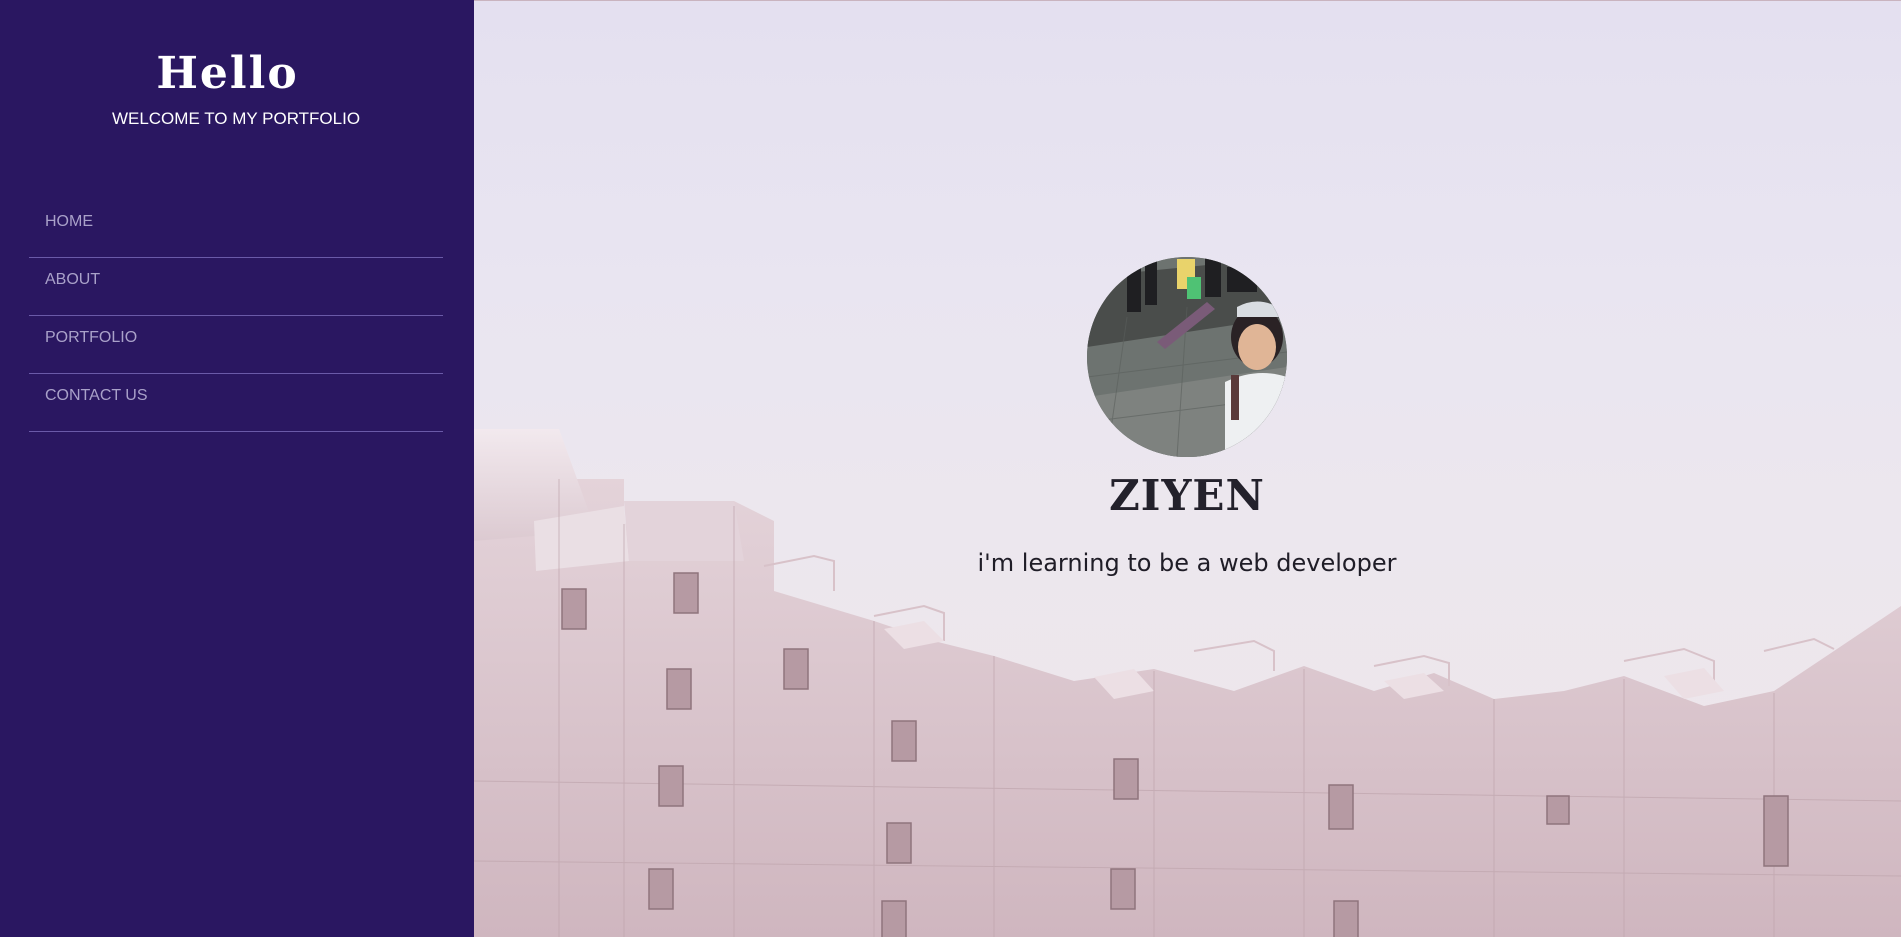 The height and width of the screenshot is (940, 1901). I want to click on nav-item-home: HOME, so click(236, 229).